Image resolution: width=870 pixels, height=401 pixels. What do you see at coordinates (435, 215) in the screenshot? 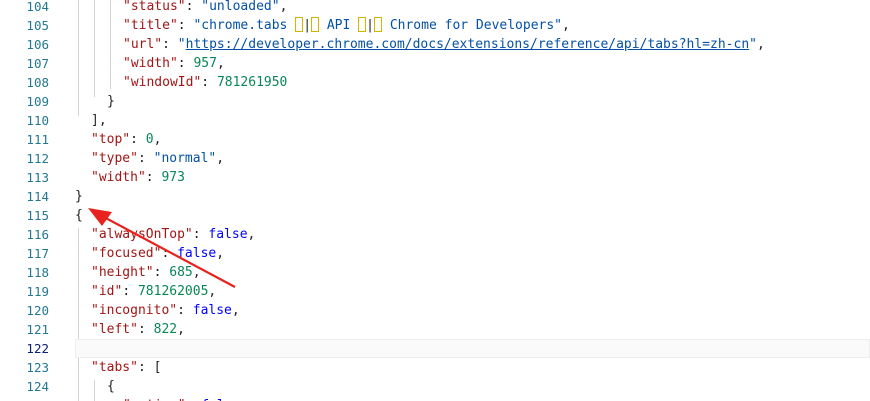
I see `code-line: 115 {` at bounding box center [435, 215].